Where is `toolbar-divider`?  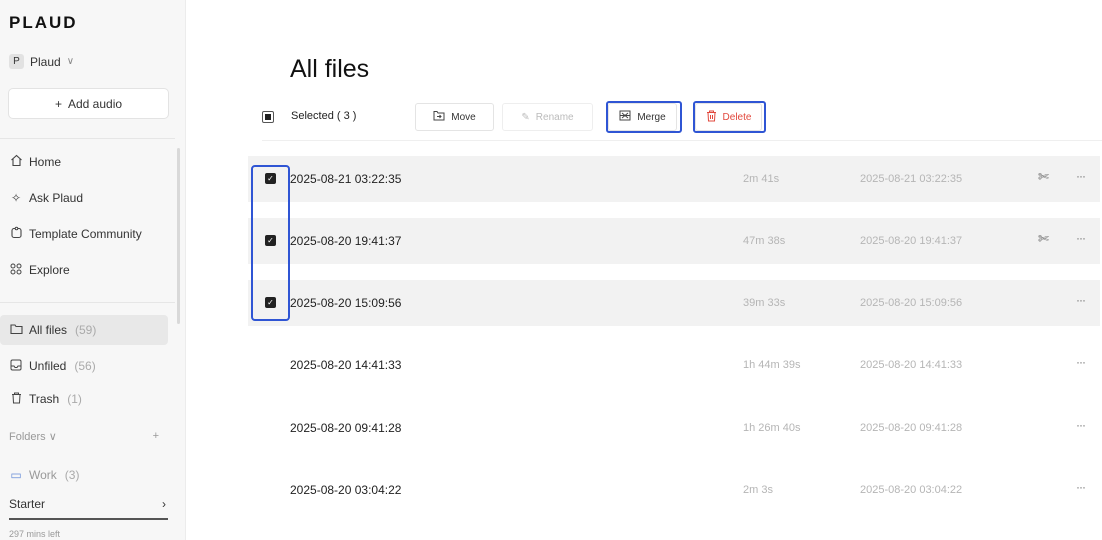 toolbar-divider is located at coordinates (682, 140).